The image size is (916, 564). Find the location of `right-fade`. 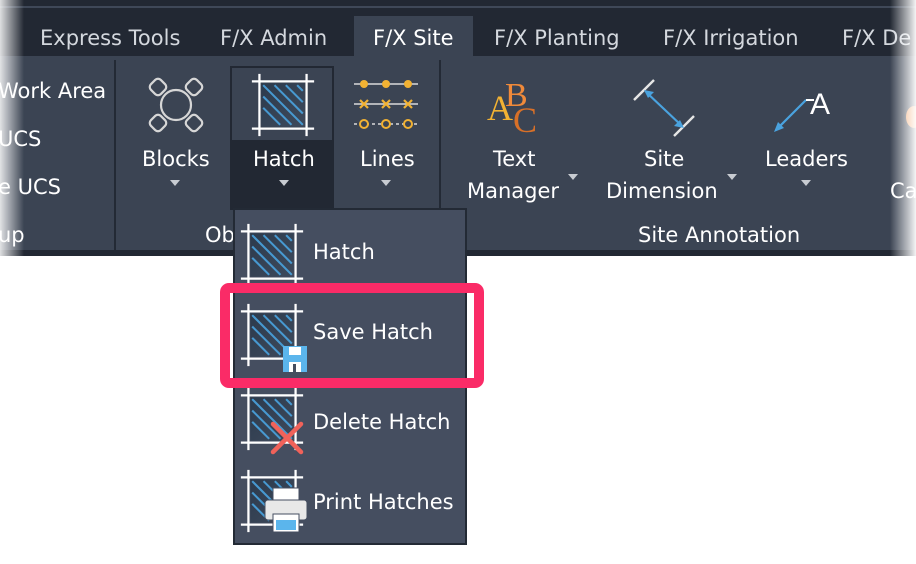

right-fade is located at coordinates (903, 128).